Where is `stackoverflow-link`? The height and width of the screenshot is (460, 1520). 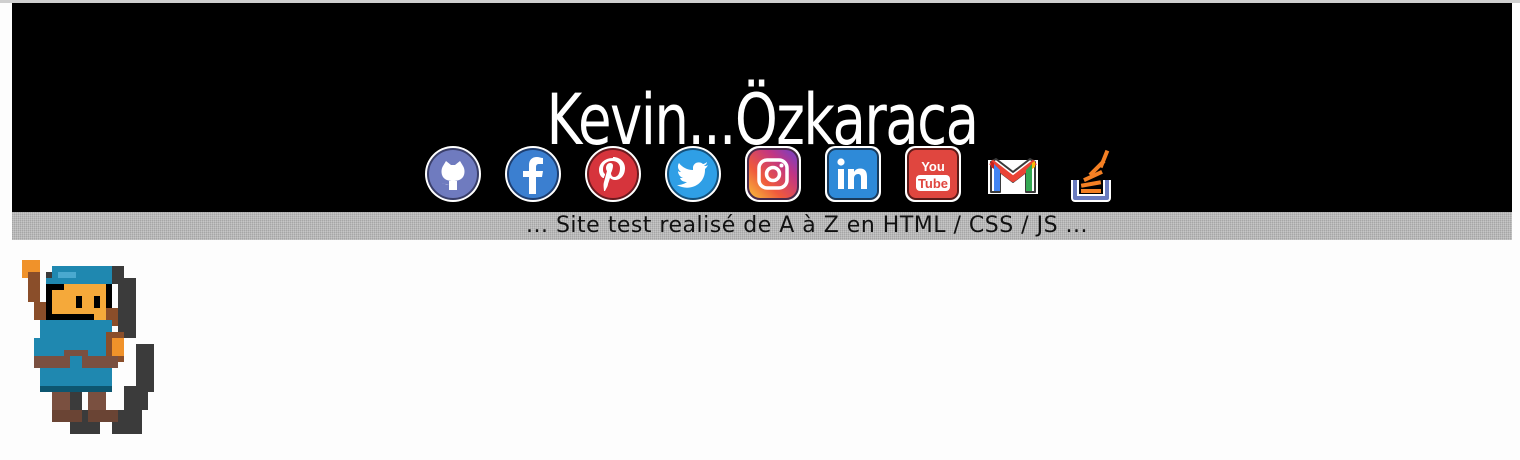
stackoverflow-link is located at coordinates (1093, 174).